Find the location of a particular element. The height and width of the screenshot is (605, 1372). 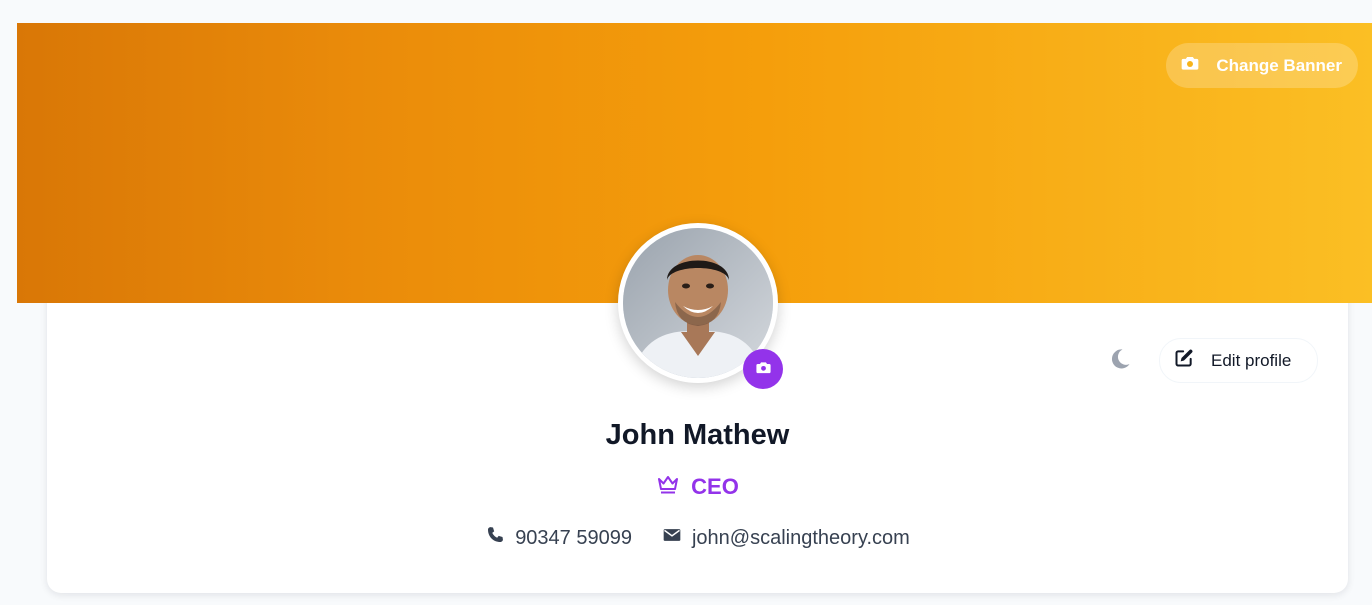

edit-profile-button: Edit profile is located at coordinates (1238, 360).